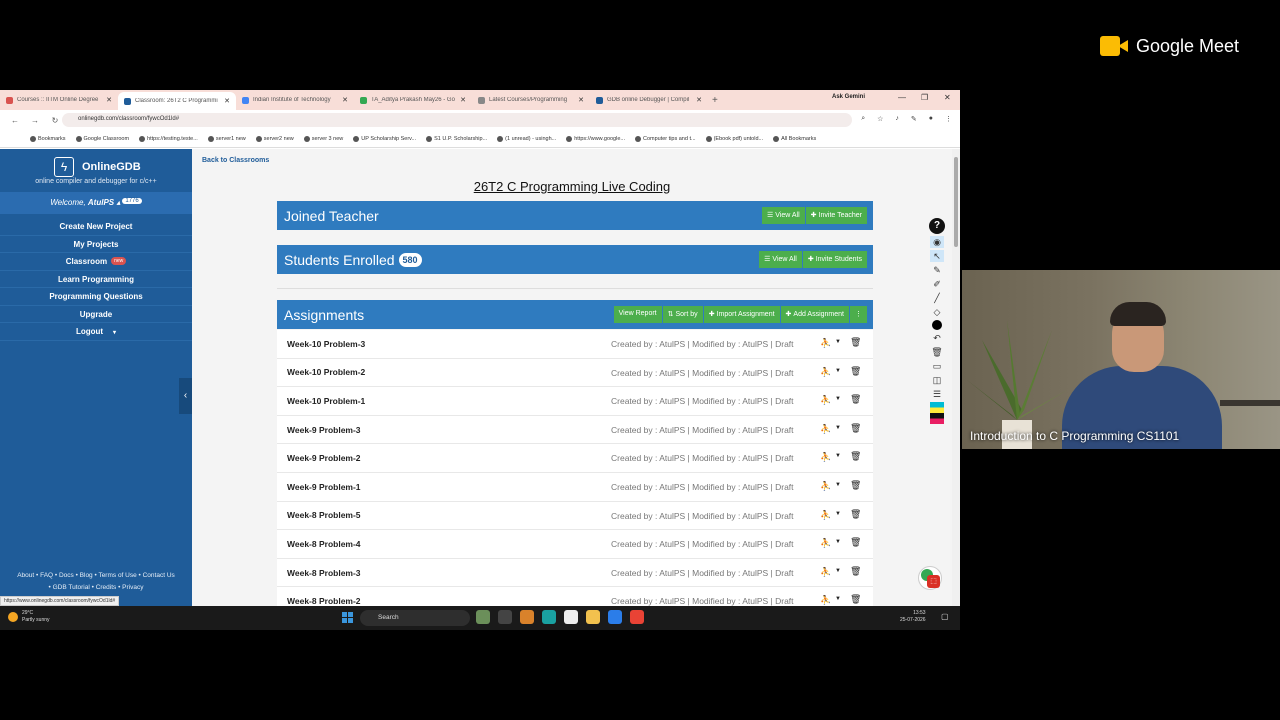  Describe the element at coordinates (930, 578) in the screenshot. I see `floating-recorder-button: ⬚` at that location.